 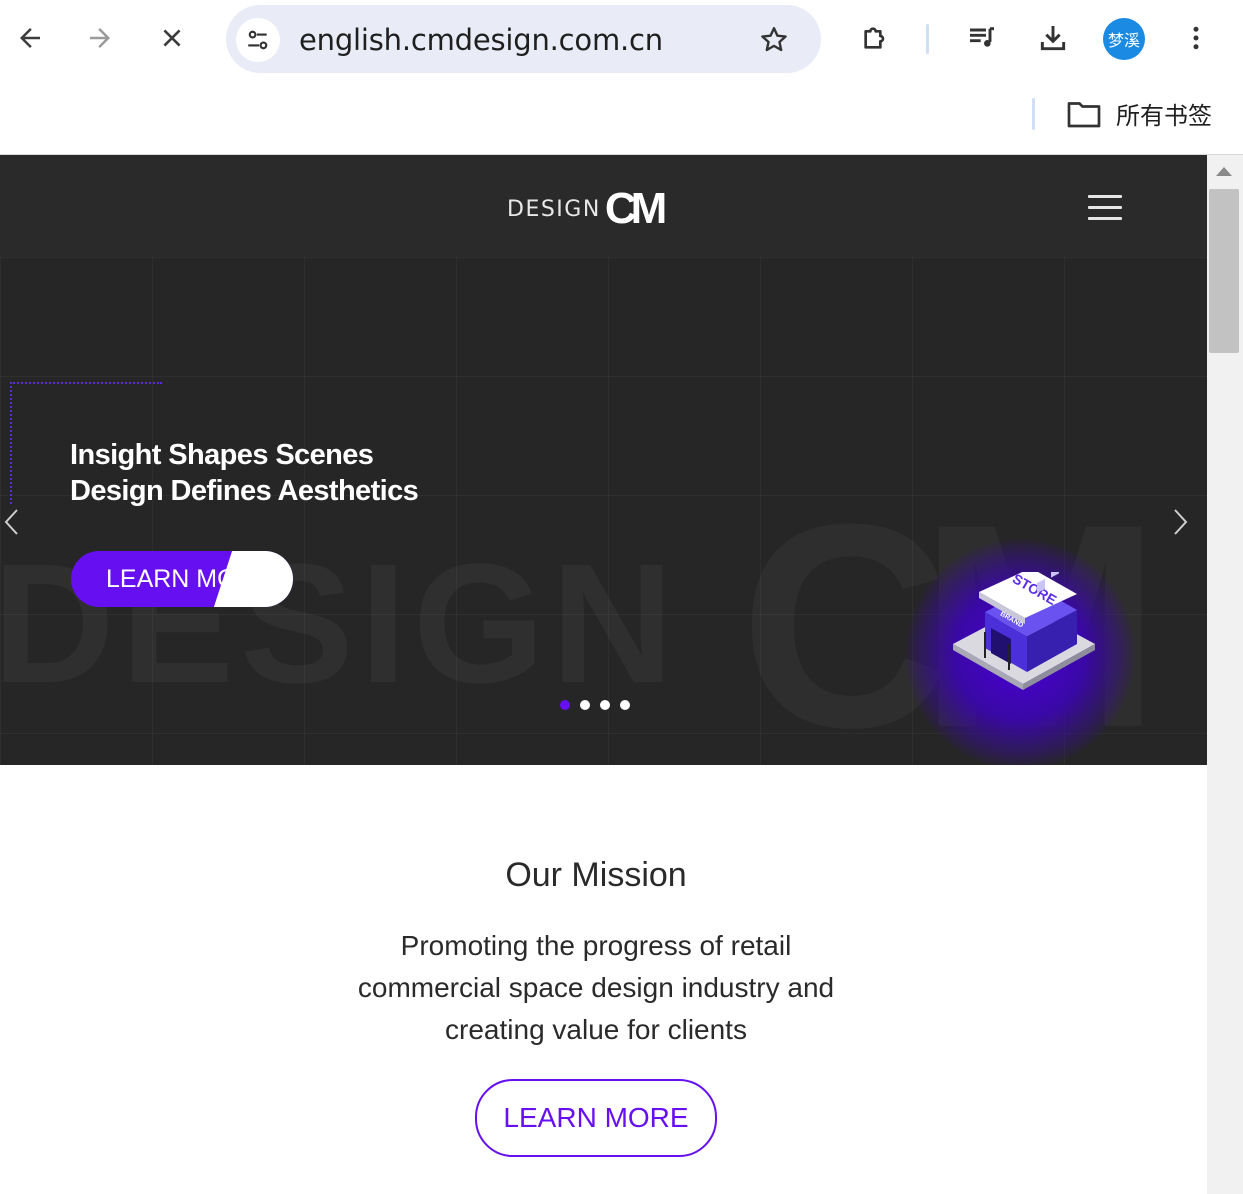 I want to click on arrow-left-icon, so click(x=30, y=38).